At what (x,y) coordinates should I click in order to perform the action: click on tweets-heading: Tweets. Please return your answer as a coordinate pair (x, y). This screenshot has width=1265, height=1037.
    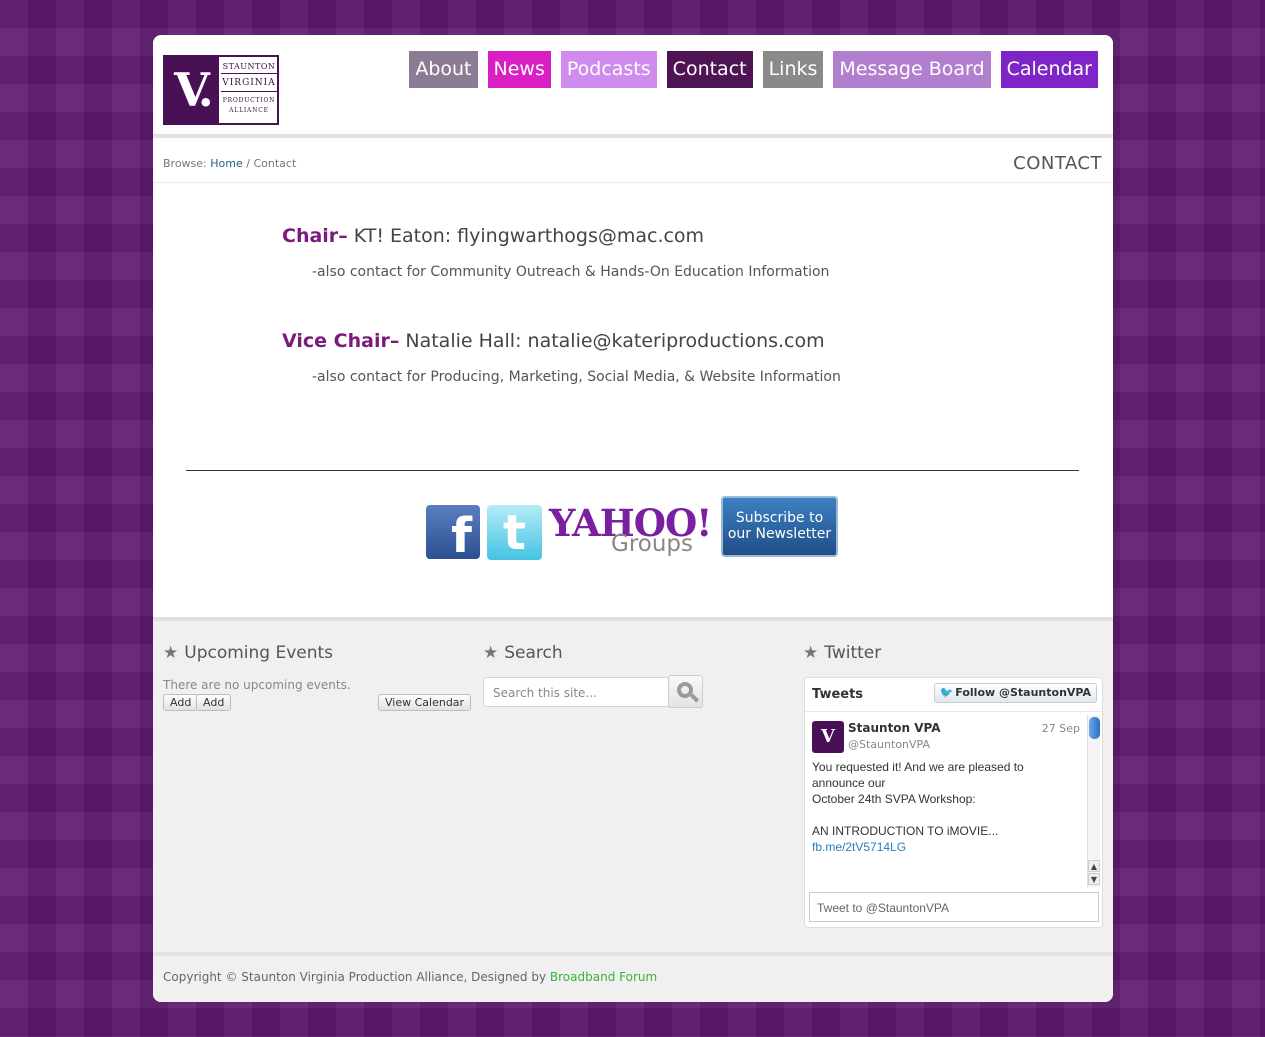
    Looking at the image, I should click on (838, 694).